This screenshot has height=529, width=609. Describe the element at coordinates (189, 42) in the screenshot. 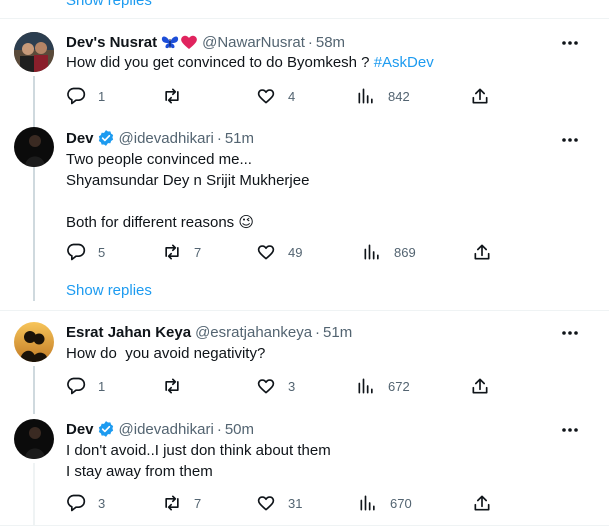

I see `heart-icon` at that location.